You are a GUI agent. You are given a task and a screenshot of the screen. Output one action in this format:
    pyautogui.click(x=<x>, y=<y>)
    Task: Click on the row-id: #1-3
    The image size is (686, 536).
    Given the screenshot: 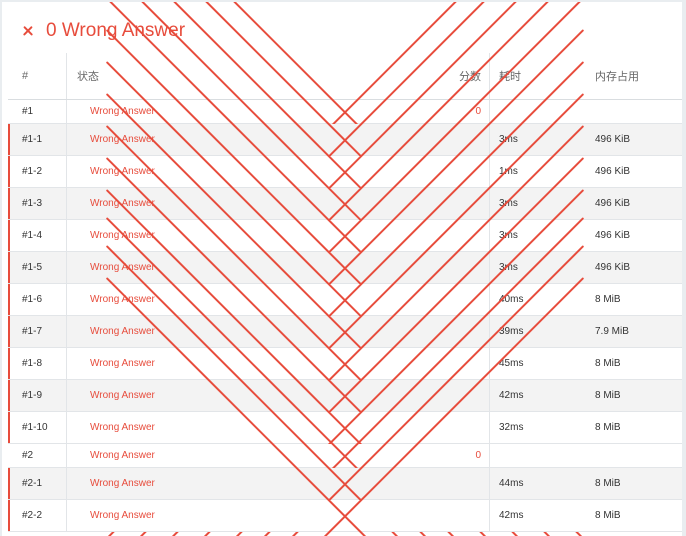 What is the action you would take?
    pyautogui.click(x=32, y=203)
    